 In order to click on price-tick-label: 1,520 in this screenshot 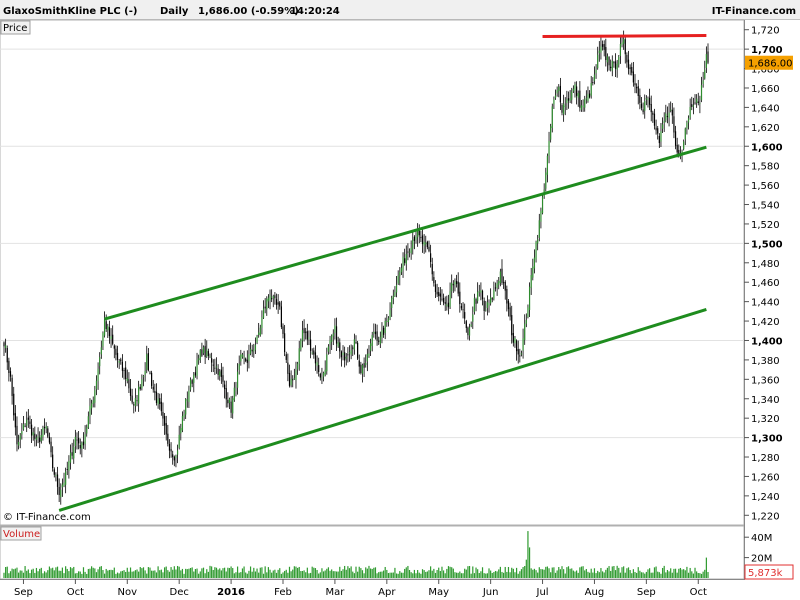, I will do `click(765, 225)`.